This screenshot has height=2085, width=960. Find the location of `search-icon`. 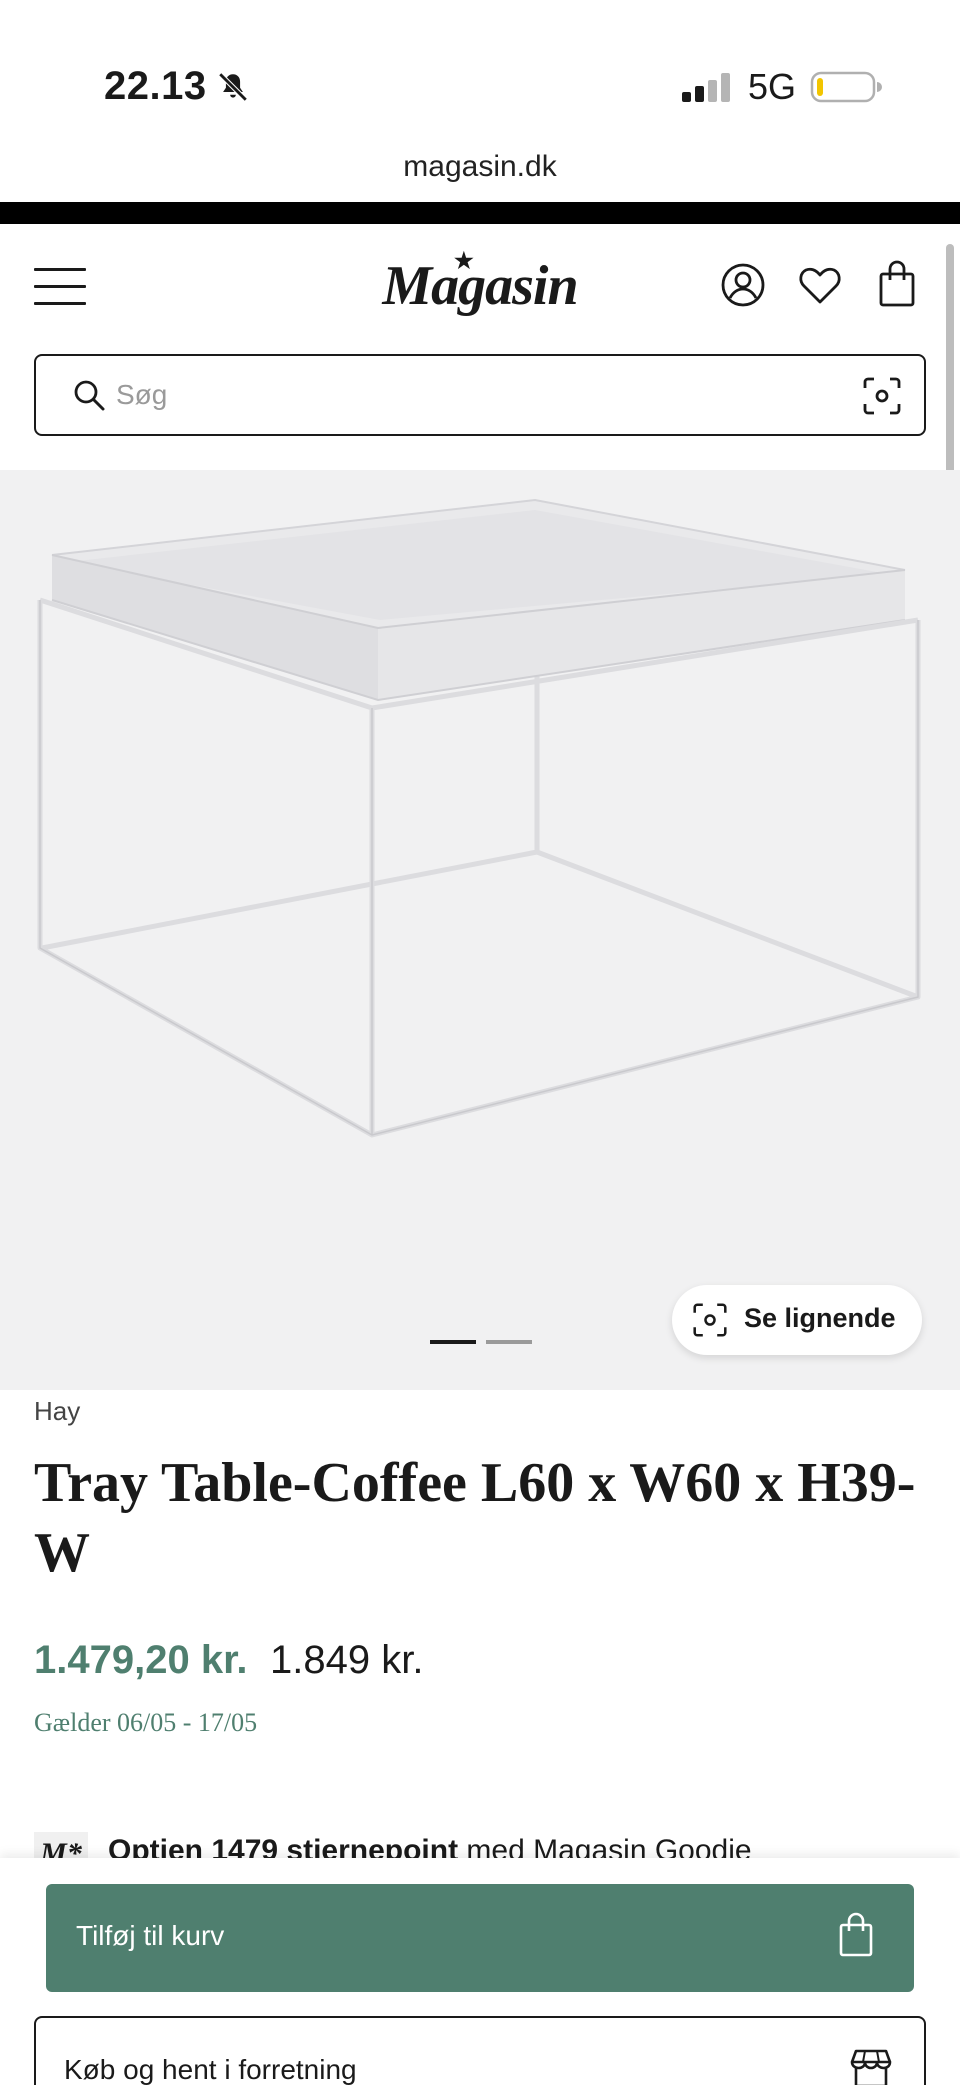

search-icon is located at coordinates (89, 395).